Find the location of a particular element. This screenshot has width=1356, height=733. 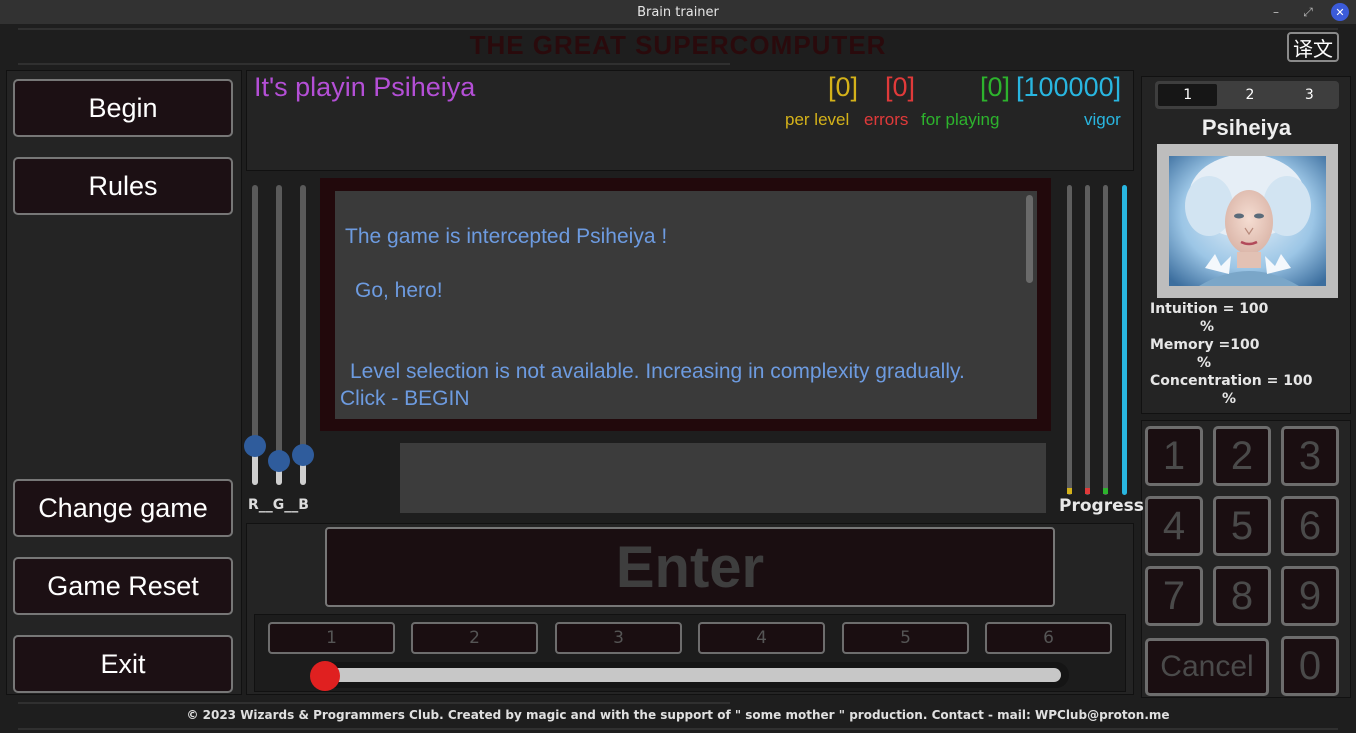

keypad-0-button: 0 is located at coordinates (1310, 666).